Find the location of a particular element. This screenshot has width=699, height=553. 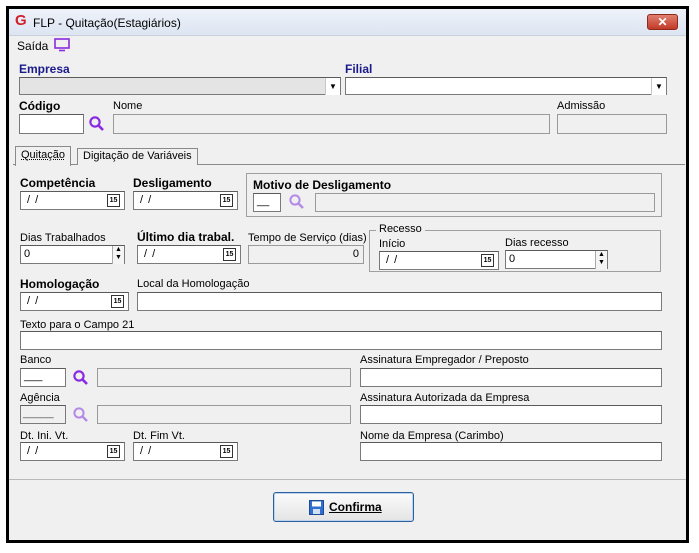

assinatura-empregador-input is located at coordinates (511, 377).